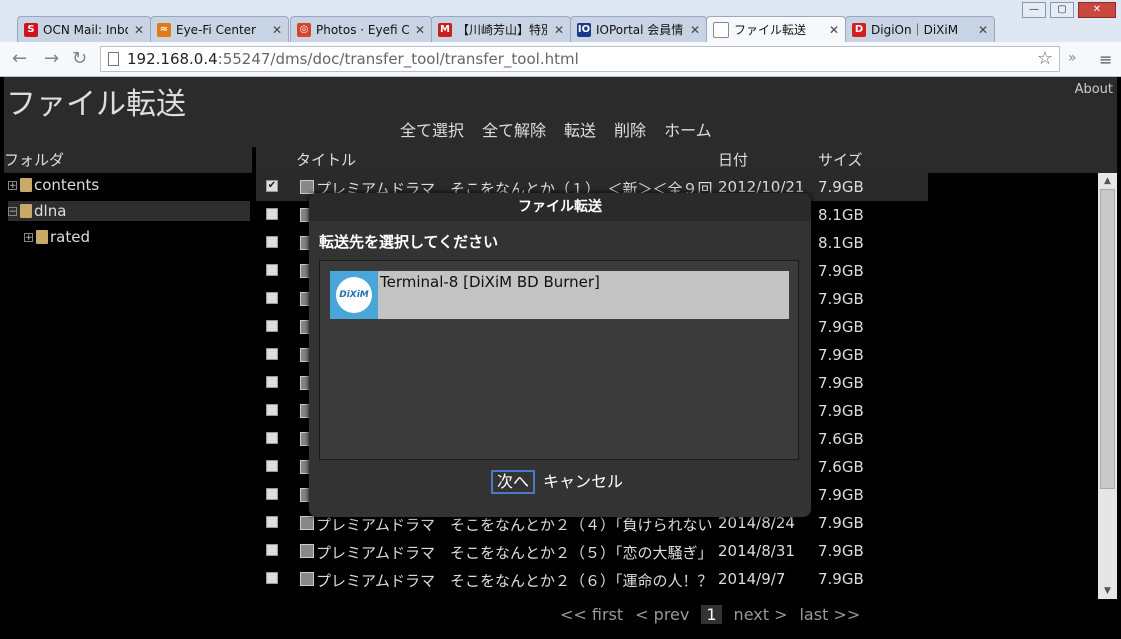 Image resolution: width=1121 pixels, height=639 pixels. What do you see at coordinates (829, 614) in the screenshot?
I see `pager-last: last >>` at bounding box center [829, 614].